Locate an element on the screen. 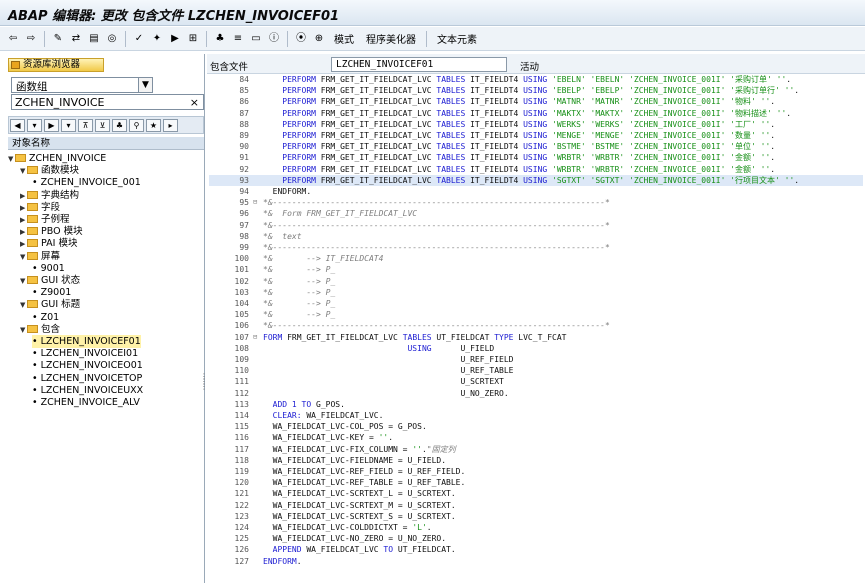 The width and height of the screenshot is (865, 583). tree-item: • LZCHEN_INVOICEUXX is located at coordinates (87, 390).